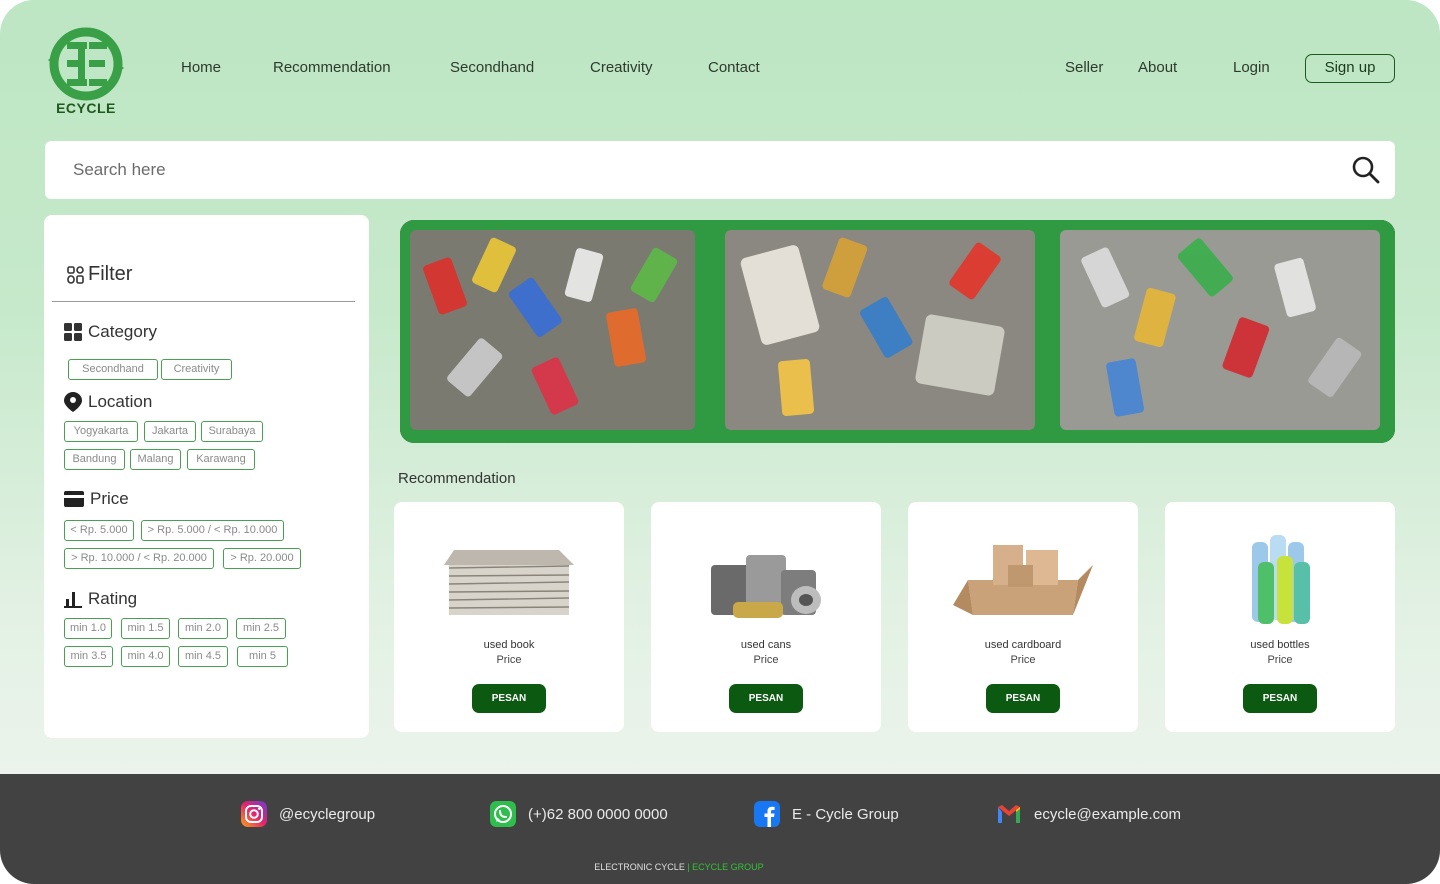 The height and width of the screenshot is (884, 1440). What do you see at coordinates (120, 401) in the screenshot?
I see `location-label: Location` at bounding box center [120, 401].